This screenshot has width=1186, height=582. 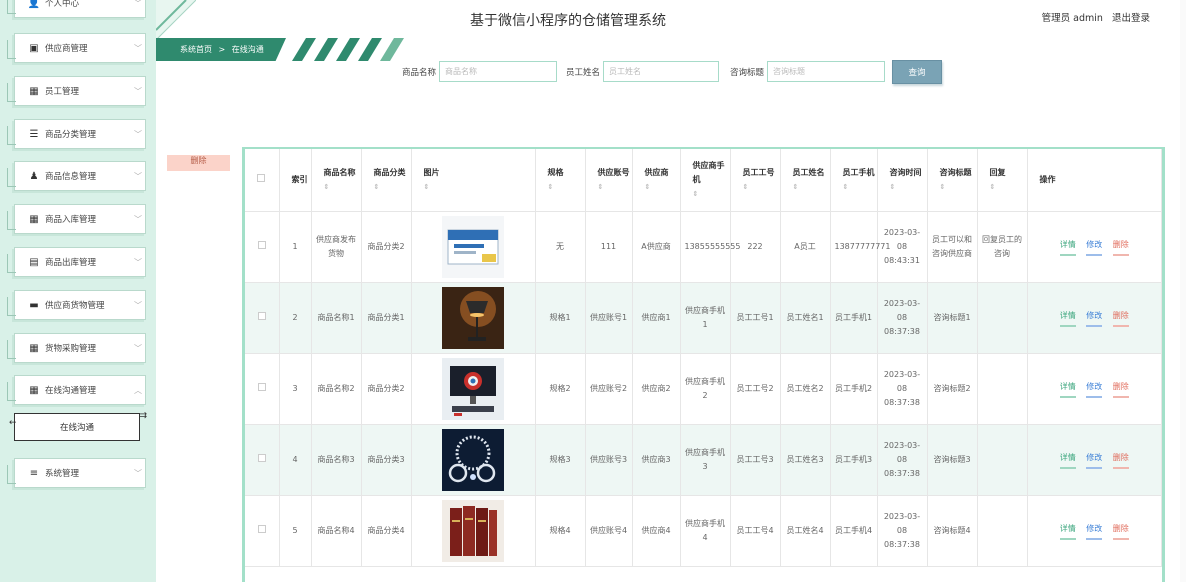 What do you see at coordinates (76, 134) in the screenshot?
I see `sidebar-item-3: ☰ 商品分类管理 ﹀` at bounding box center [76, 134].